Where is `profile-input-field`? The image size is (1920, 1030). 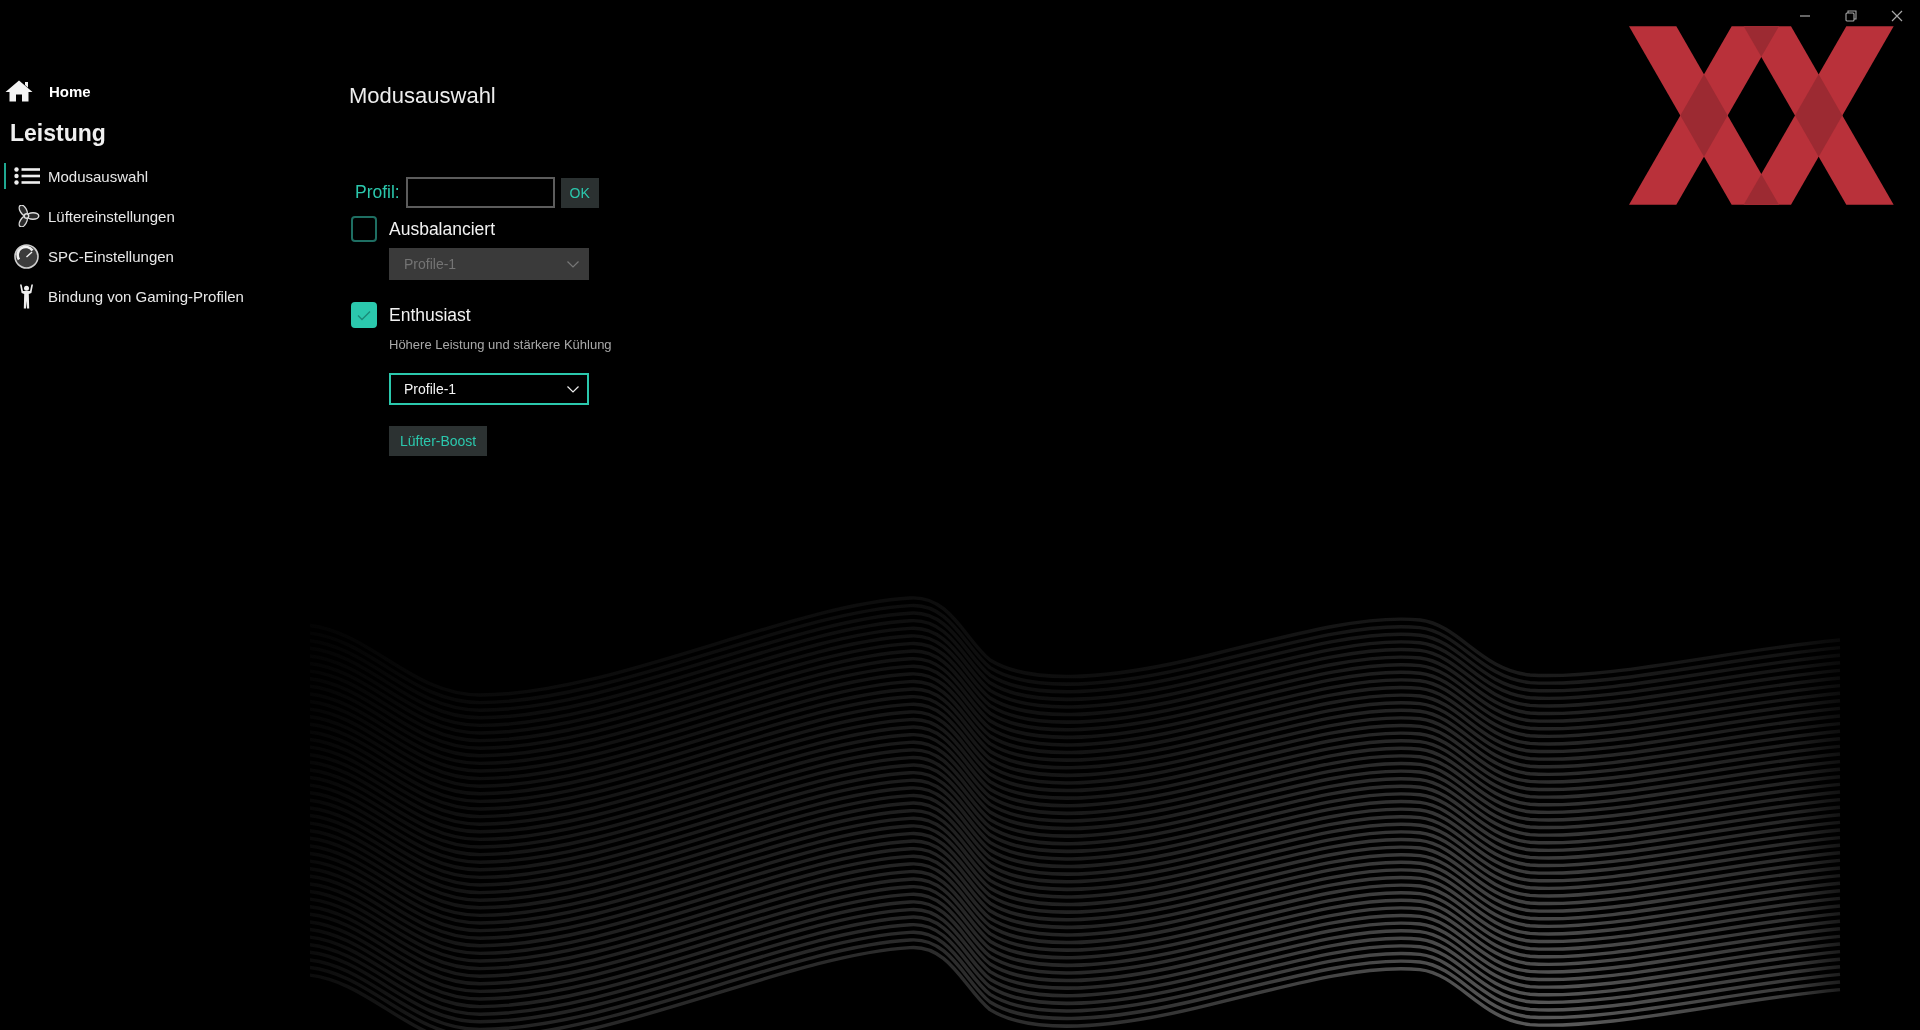 profile-input-field is located at coordinates (480, 192).